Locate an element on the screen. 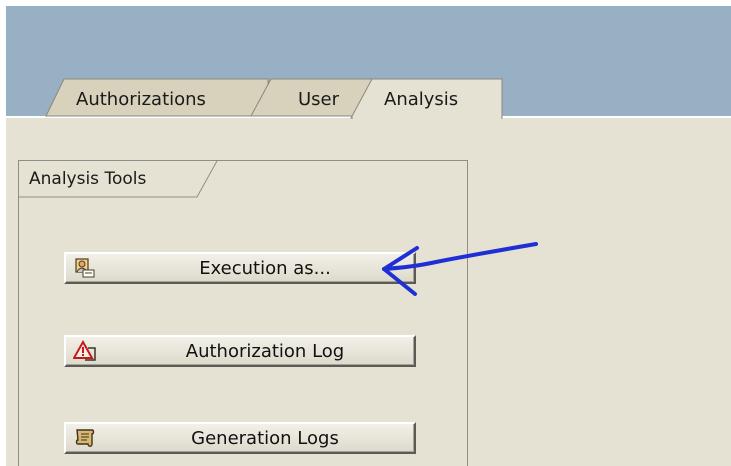 The width and height of the screenshot is (731, 466). generation-logs-button: Generation Logs is located at coordinates (240, 438).